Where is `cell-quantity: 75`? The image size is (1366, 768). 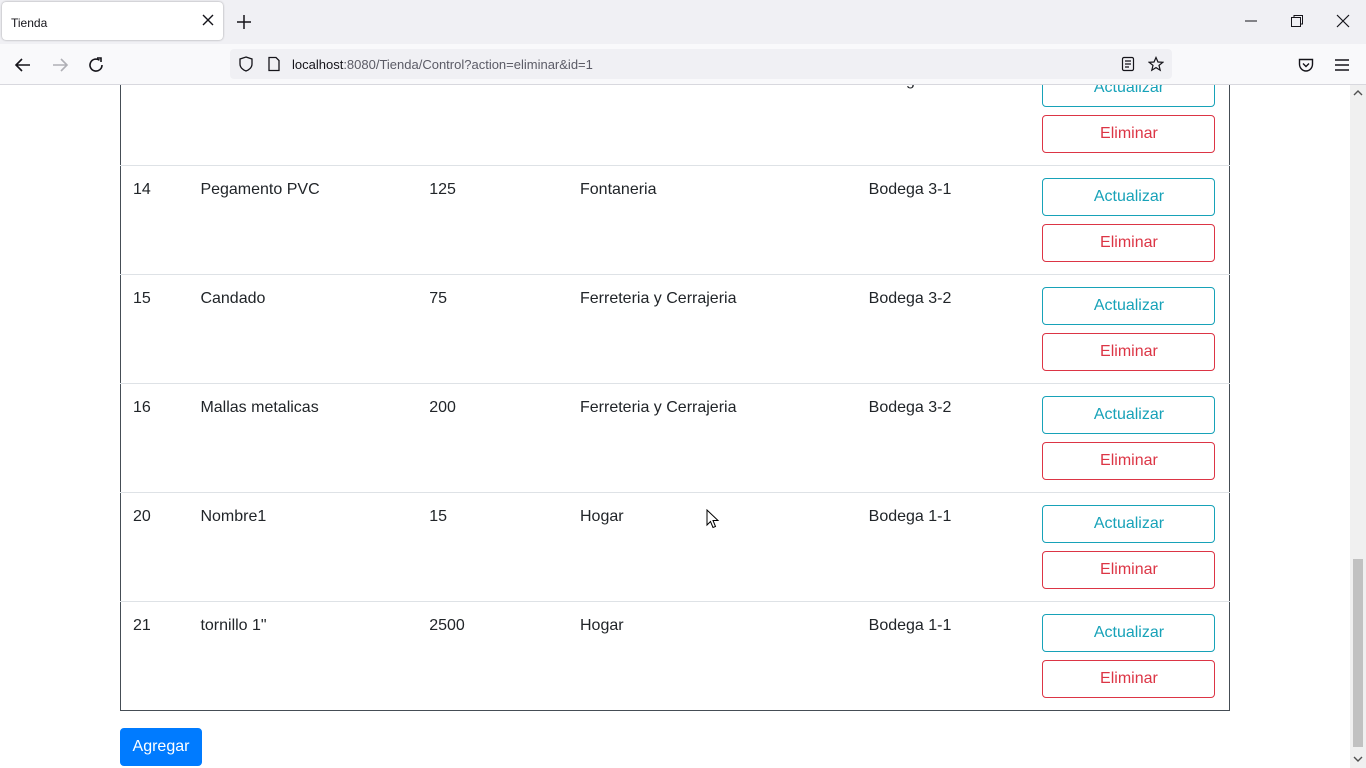 cell-quantity: 75 is located at coordinates (492, 329).